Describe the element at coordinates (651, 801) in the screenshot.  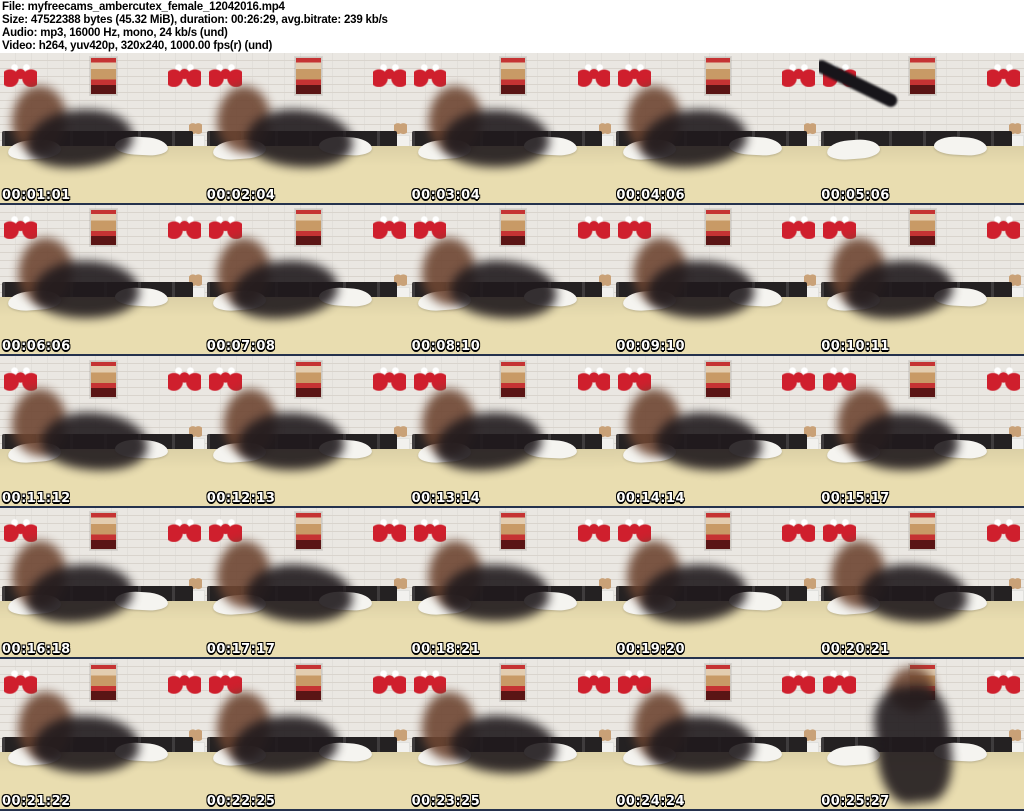
I see `timestamp-overlay: 00:24:24` at that location.